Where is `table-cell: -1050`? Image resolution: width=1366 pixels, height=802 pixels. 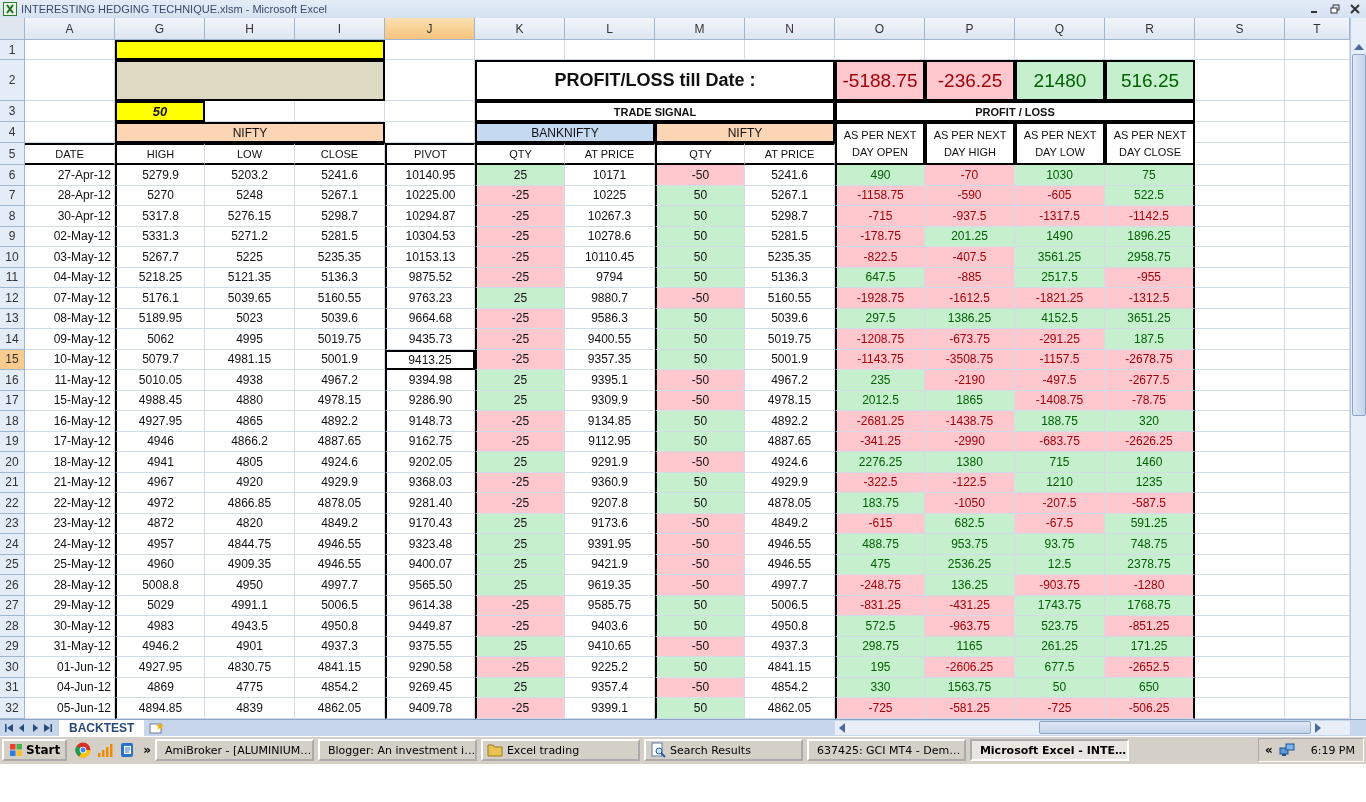 table-cell: -1050 is located at coordinates (970, 503).